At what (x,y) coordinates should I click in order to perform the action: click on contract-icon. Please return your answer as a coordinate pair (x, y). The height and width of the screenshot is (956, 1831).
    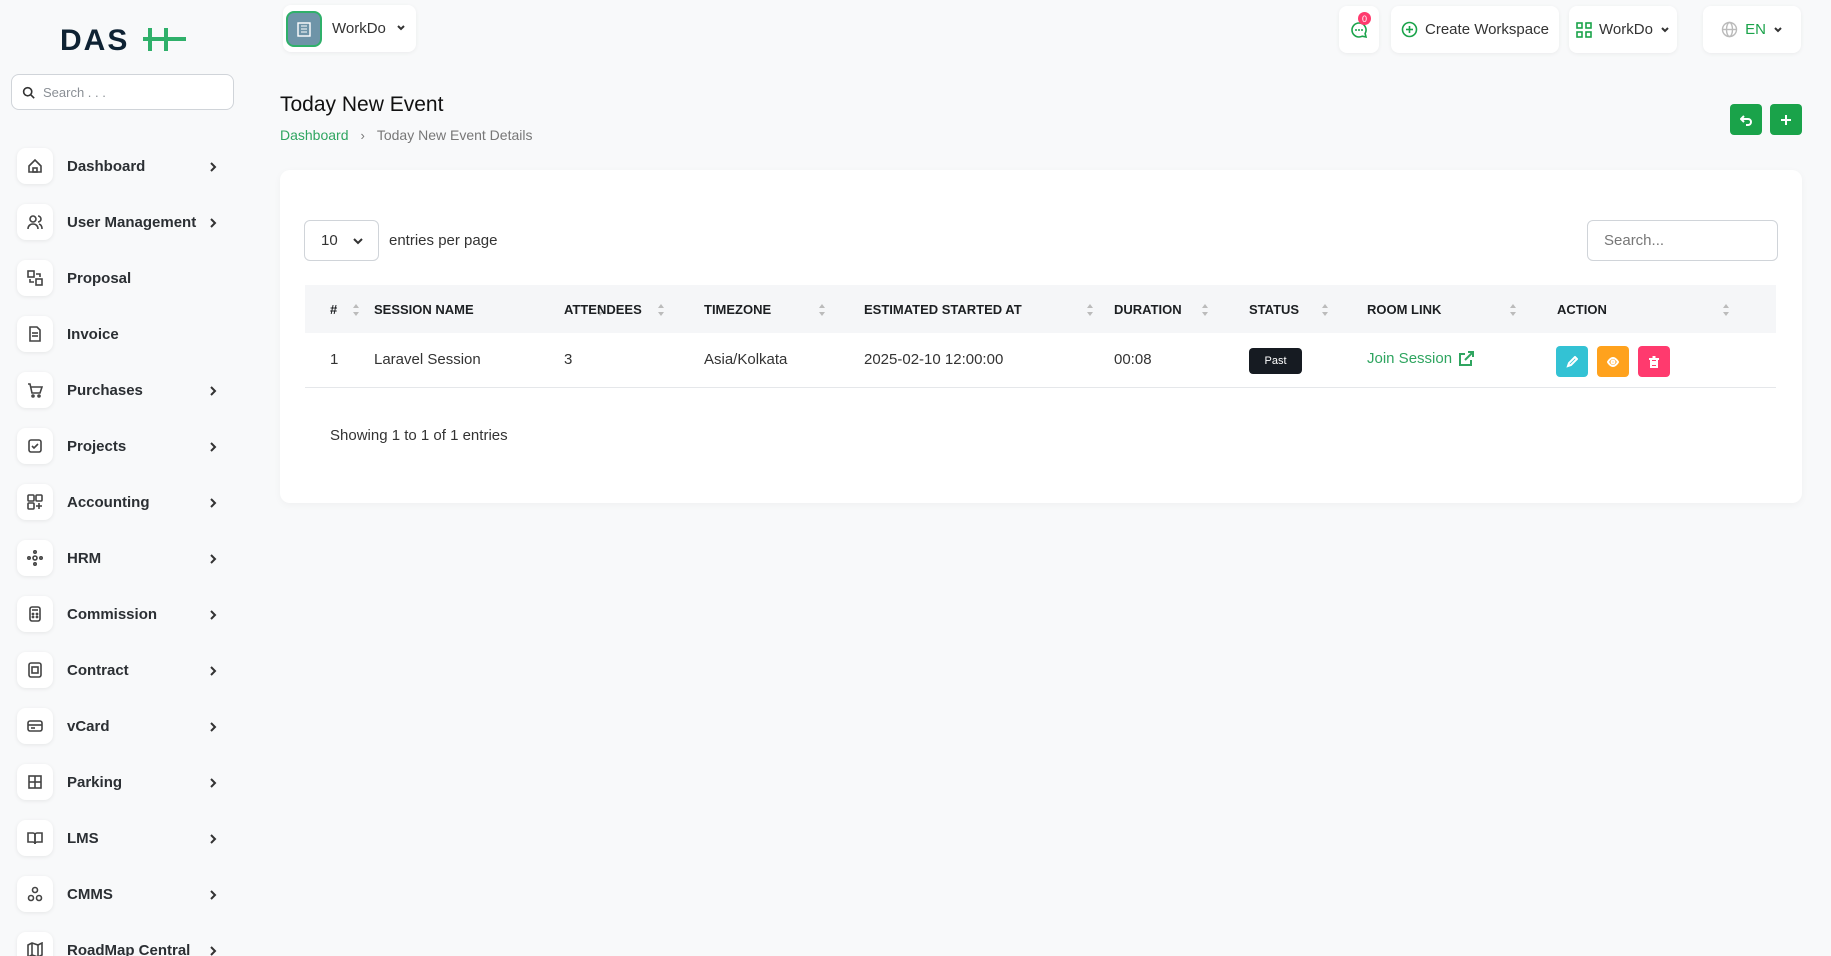
    Looking at the image, I should click on (35, 670).